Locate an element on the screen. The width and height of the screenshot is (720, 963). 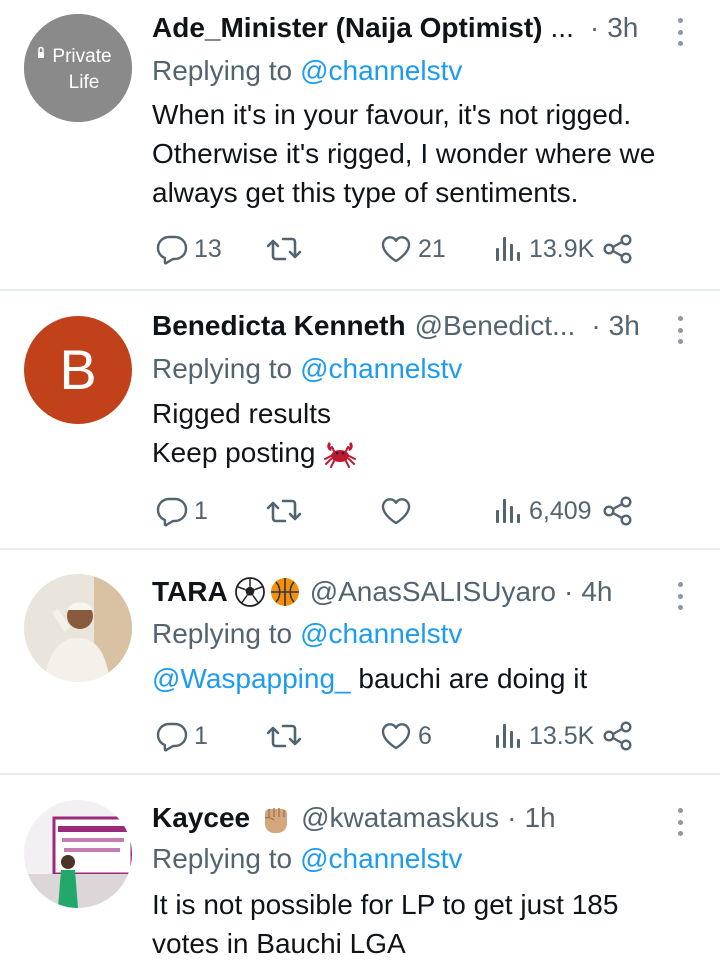
tweet-text: Rigged results Keep posting is located at coordinates (424, 433).